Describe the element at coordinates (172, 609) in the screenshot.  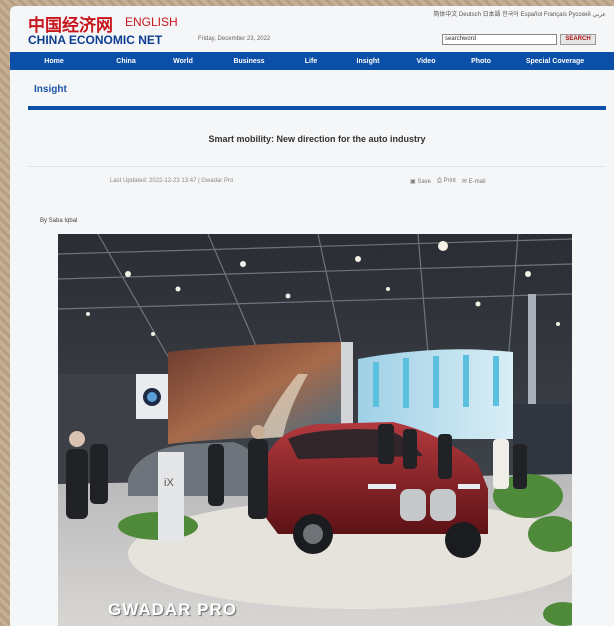
I see `photo-watermark: GWADAR PRO` at that location.